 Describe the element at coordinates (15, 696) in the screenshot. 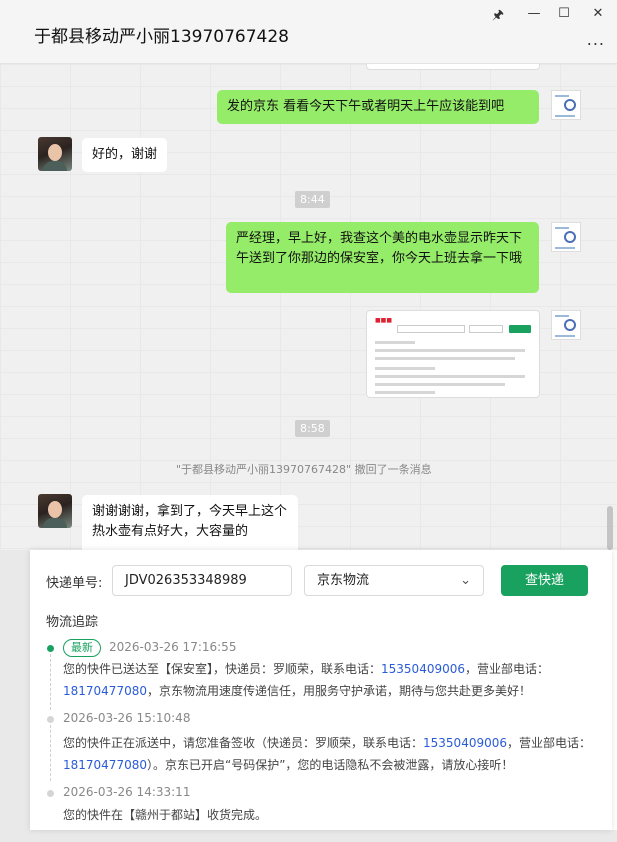

I see `left-margin` at that location.